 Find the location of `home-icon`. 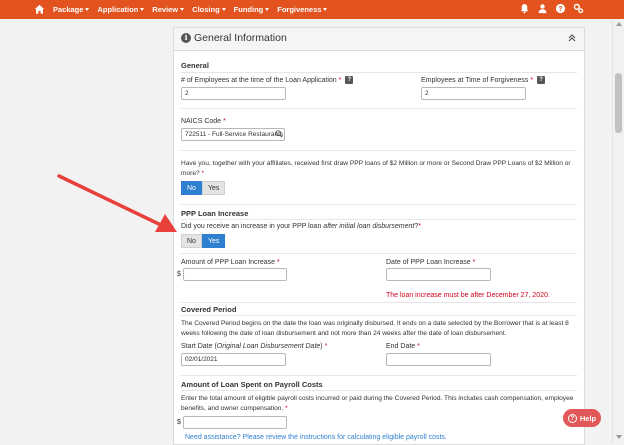

home-icon is located at coordinates (39, 9).